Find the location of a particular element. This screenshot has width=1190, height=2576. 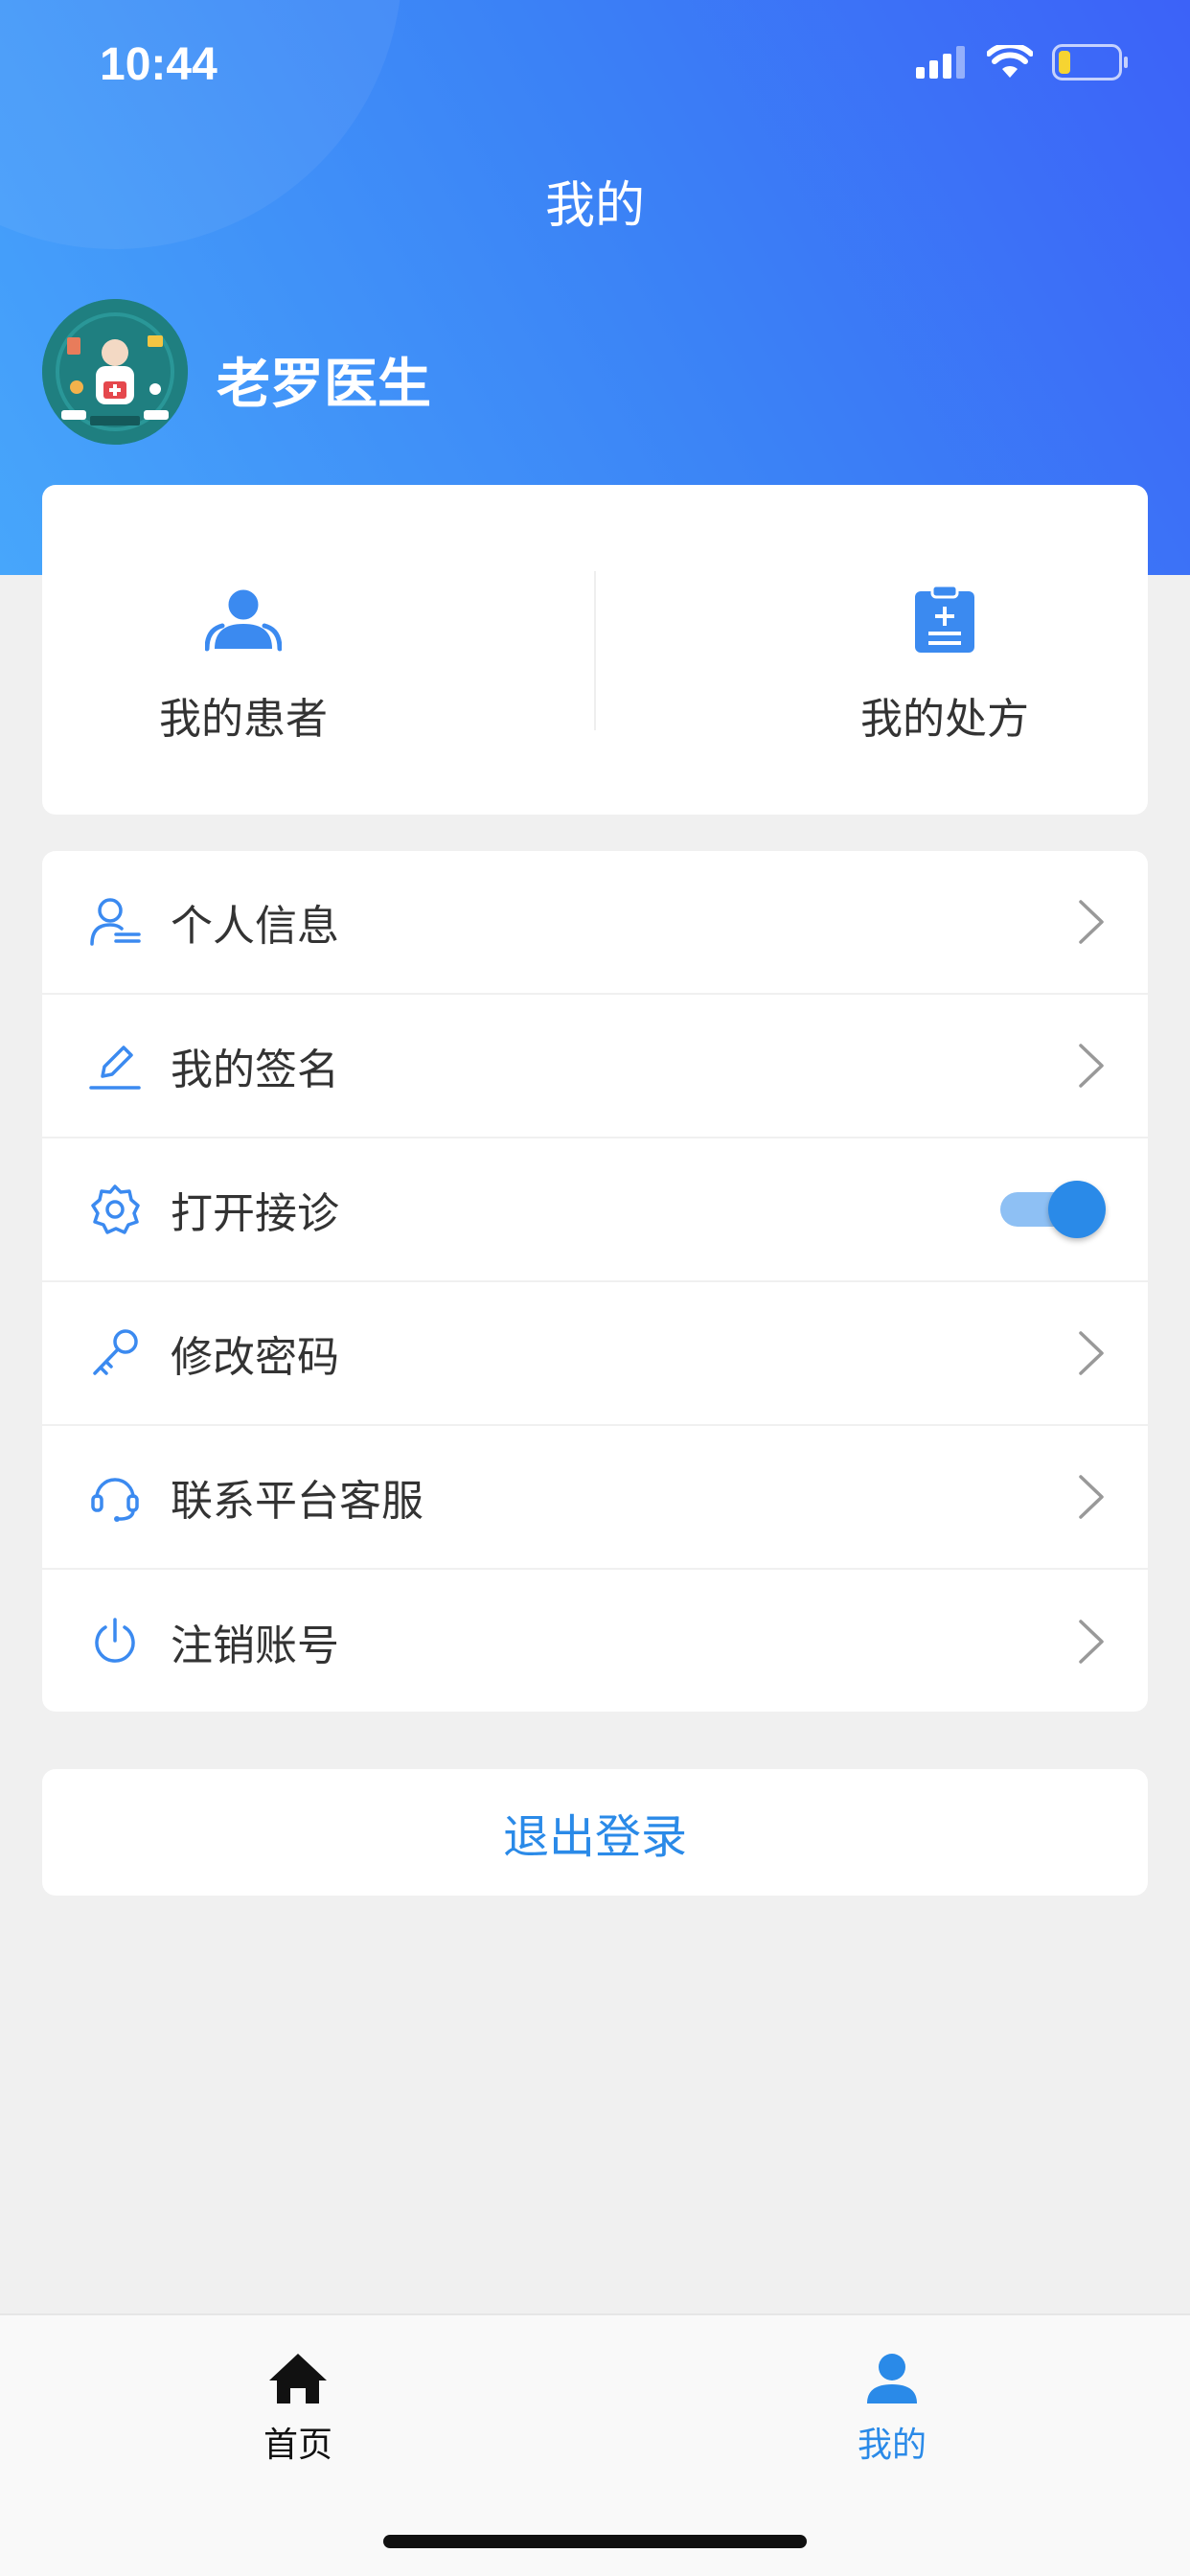

toggle-knob is located at coordinates (1077, 1209).